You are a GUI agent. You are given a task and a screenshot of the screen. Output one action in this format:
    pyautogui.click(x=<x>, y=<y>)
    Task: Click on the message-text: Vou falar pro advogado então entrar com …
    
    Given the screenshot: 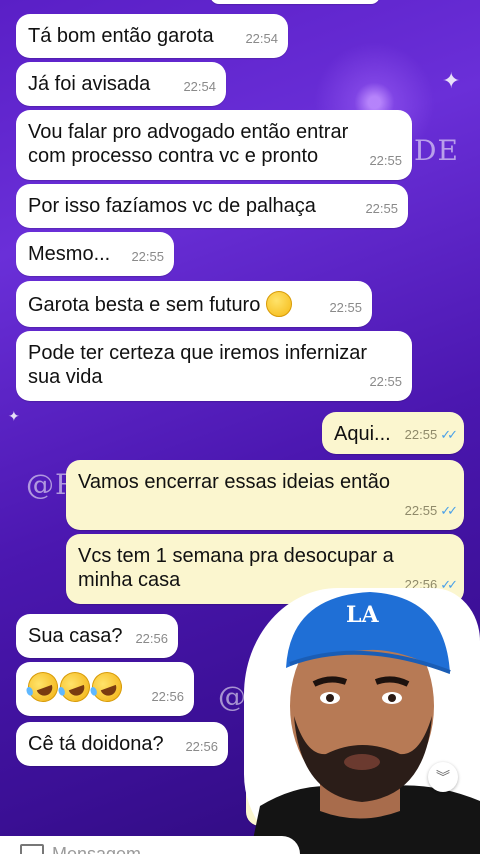 What is the action you would take?
    pyautogui.click(x=188, y=144)
    